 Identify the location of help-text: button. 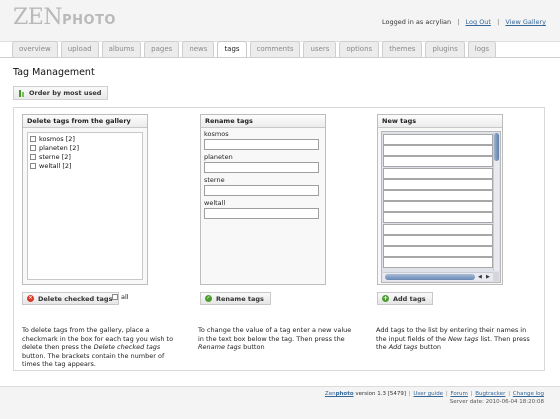
(429, 347).